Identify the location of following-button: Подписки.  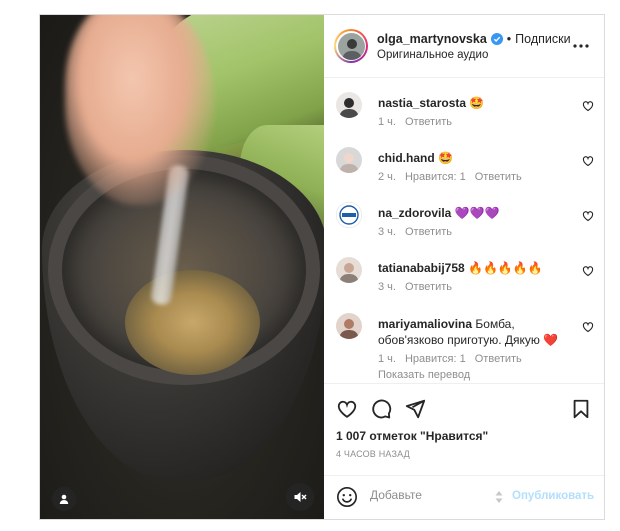
(542, 39).